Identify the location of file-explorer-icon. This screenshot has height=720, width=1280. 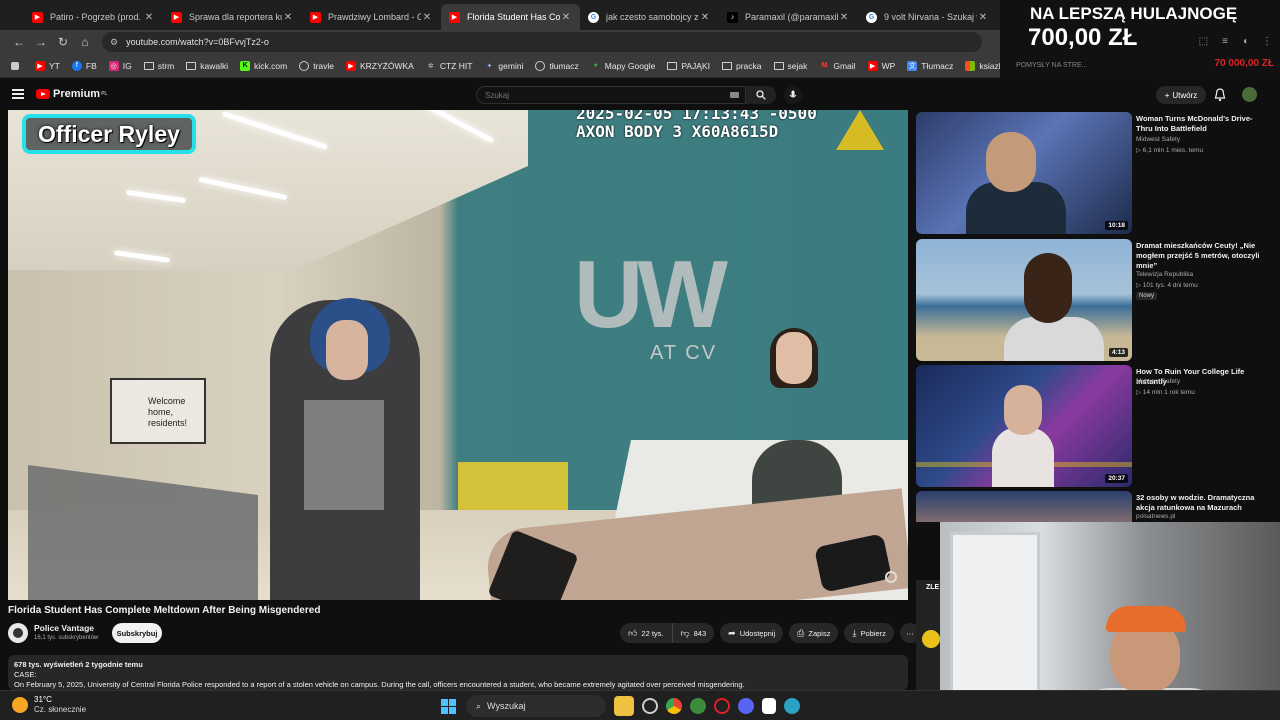
(624, 706).